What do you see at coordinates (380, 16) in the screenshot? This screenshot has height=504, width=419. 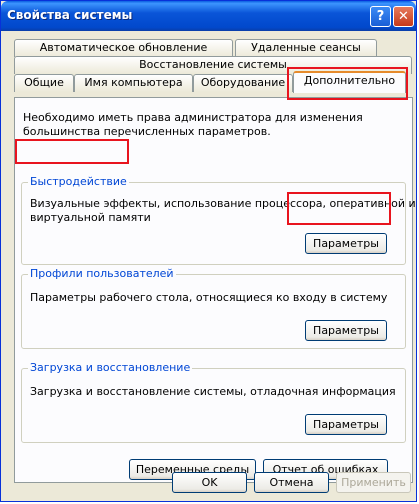 I see `help-icon: ?` at bounding box center [380, 16].